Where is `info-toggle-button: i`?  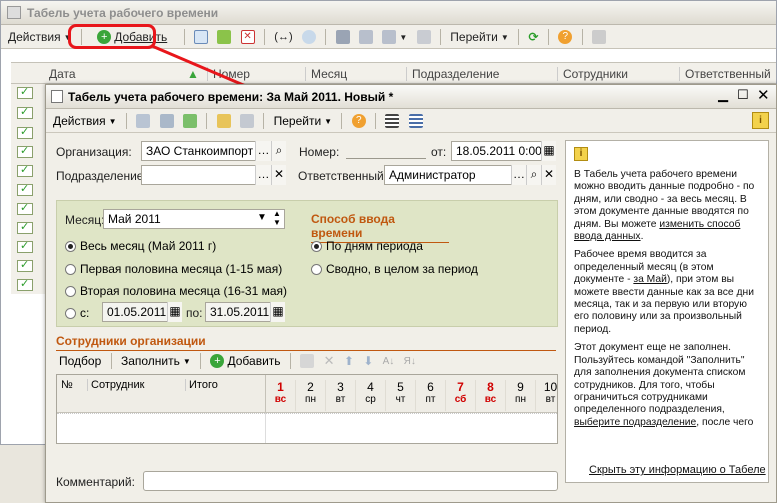
info-toggle-button: i is located at coordinates (760, 120).